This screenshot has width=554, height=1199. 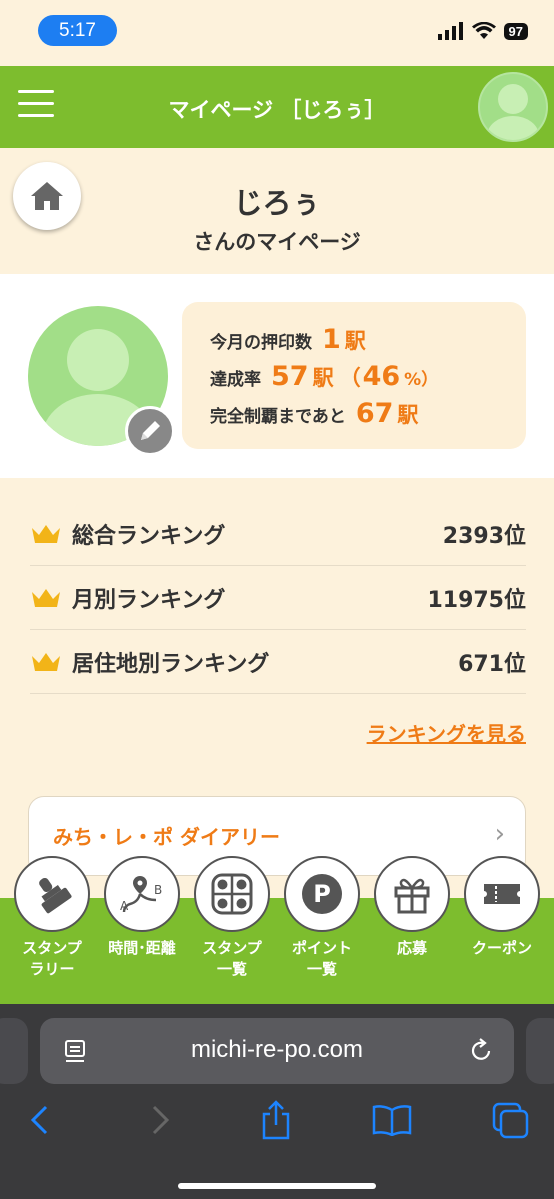 I want to click on svg-text: P, so click(x=322, y=894).